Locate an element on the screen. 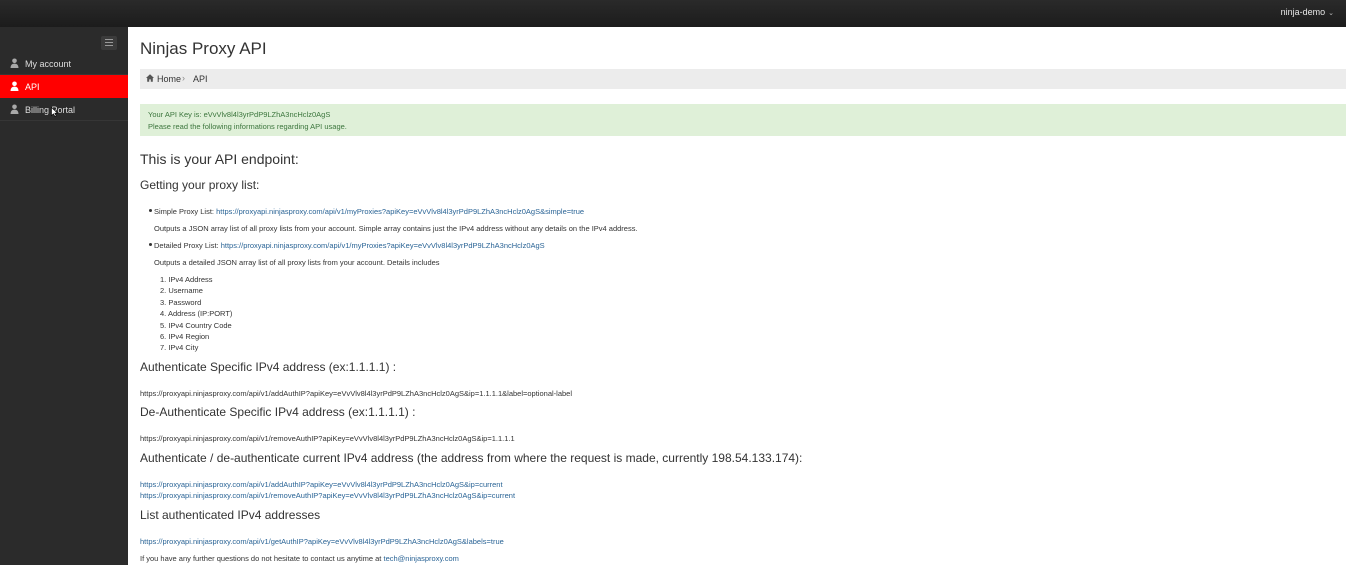 Image resolution: width=1346 pixels, height=565 pixels. list-item: 5. IPv4 Country Code is located at coordinates (196, 325).